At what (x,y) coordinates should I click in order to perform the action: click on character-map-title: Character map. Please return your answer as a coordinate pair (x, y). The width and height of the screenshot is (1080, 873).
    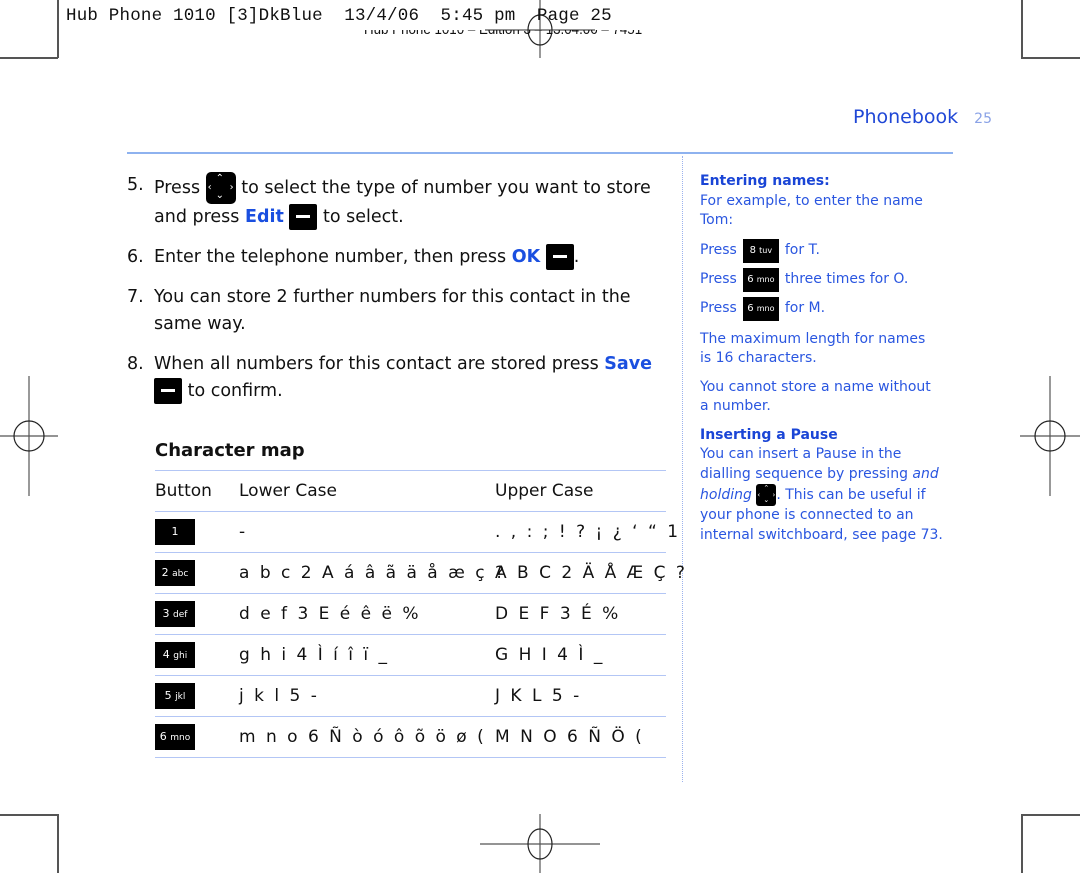
    Looking at the image, I should click on (230, 450).